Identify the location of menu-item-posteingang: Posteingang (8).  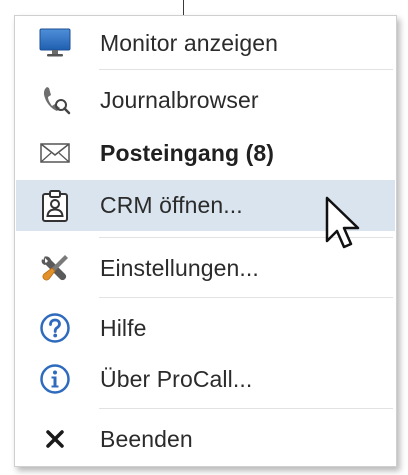
(205, 153).